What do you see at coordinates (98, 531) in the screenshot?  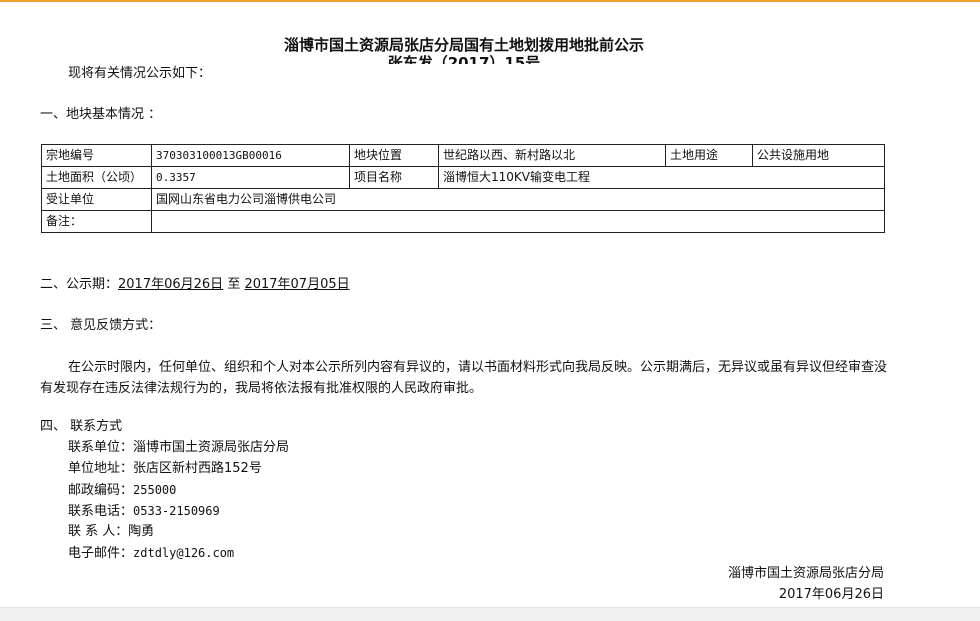 I see `contact-person-label: 联 系 人：` at bounding box center [98, 531].